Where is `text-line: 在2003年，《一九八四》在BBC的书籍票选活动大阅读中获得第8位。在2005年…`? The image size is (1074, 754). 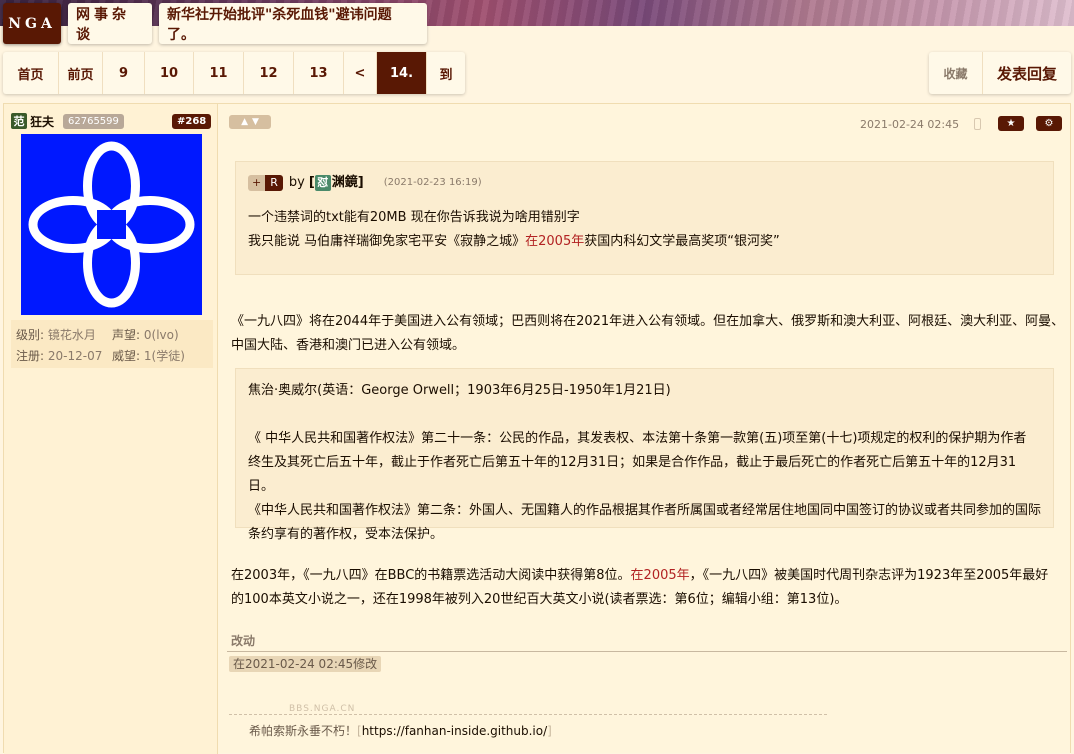
text-line: 在2003年，《一九八四》在BBC的书籍票选活动大阅读中获得第8位。在2005年… is located at coordinates (640, 575).